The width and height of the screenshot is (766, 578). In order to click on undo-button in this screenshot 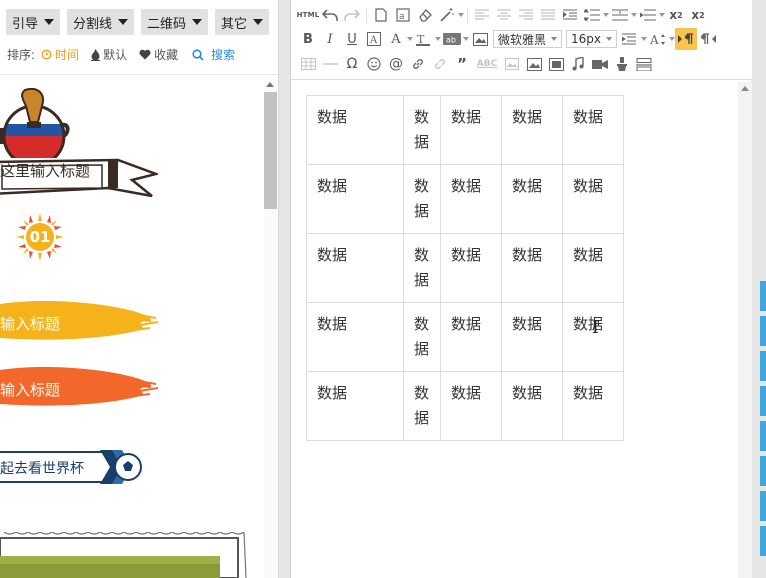, I will do `click(330, 15)`.